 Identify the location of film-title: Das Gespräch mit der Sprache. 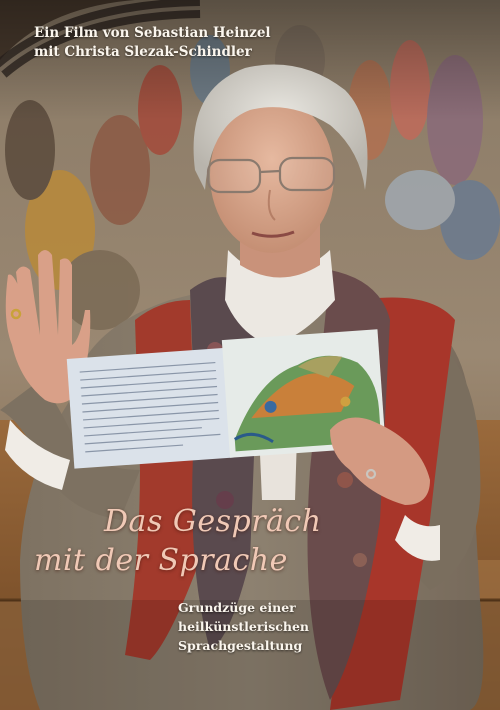
(178, 541).